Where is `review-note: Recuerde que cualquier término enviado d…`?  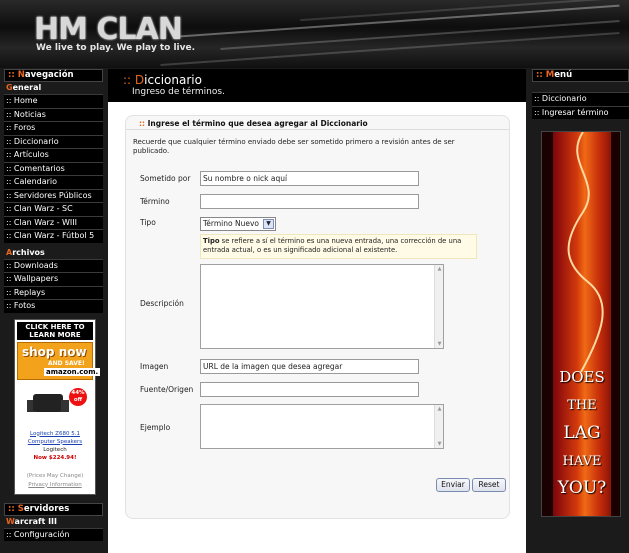
review-note: Recuerde que cualquier término enviado d… is located at coordinates (294, 146).